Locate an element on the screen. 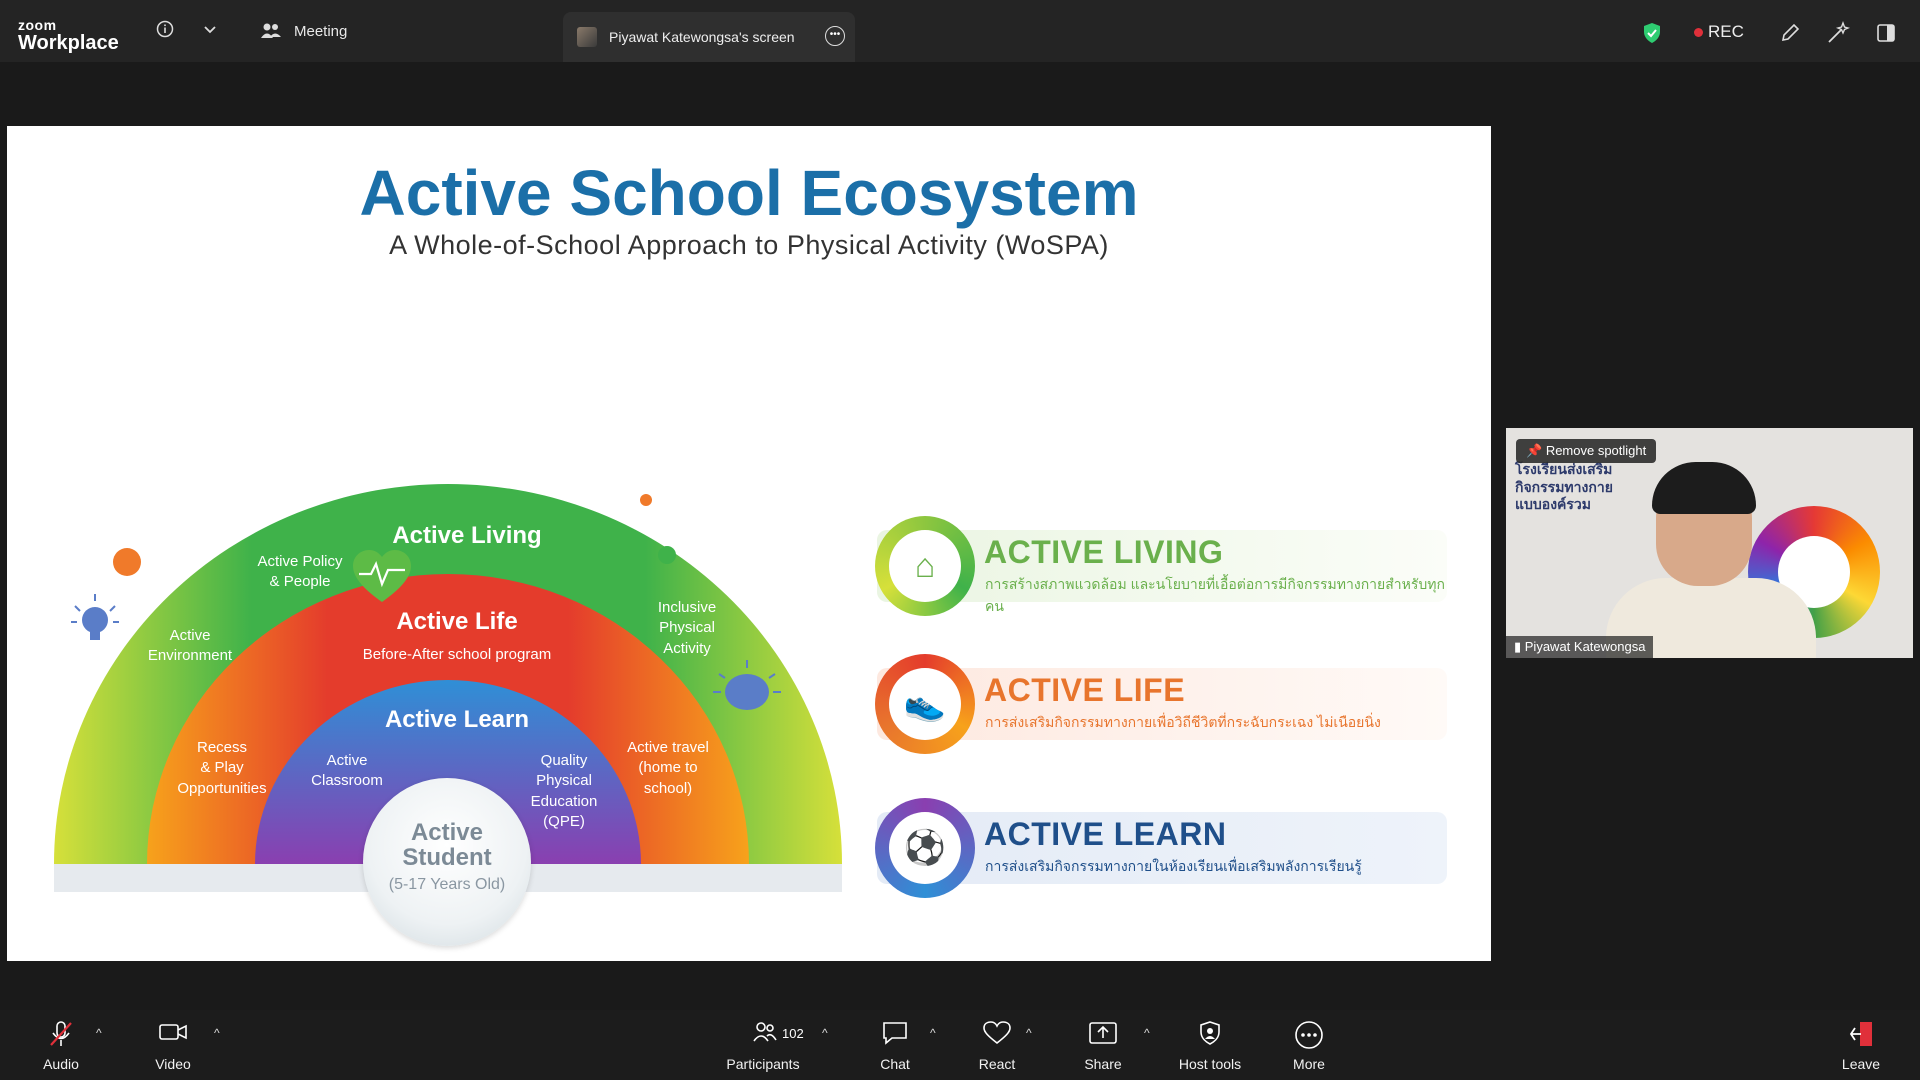 This screenshot has height=1080, width=1920. active-policy-caption: Active Policy & People is located at coordinates (300, 572).